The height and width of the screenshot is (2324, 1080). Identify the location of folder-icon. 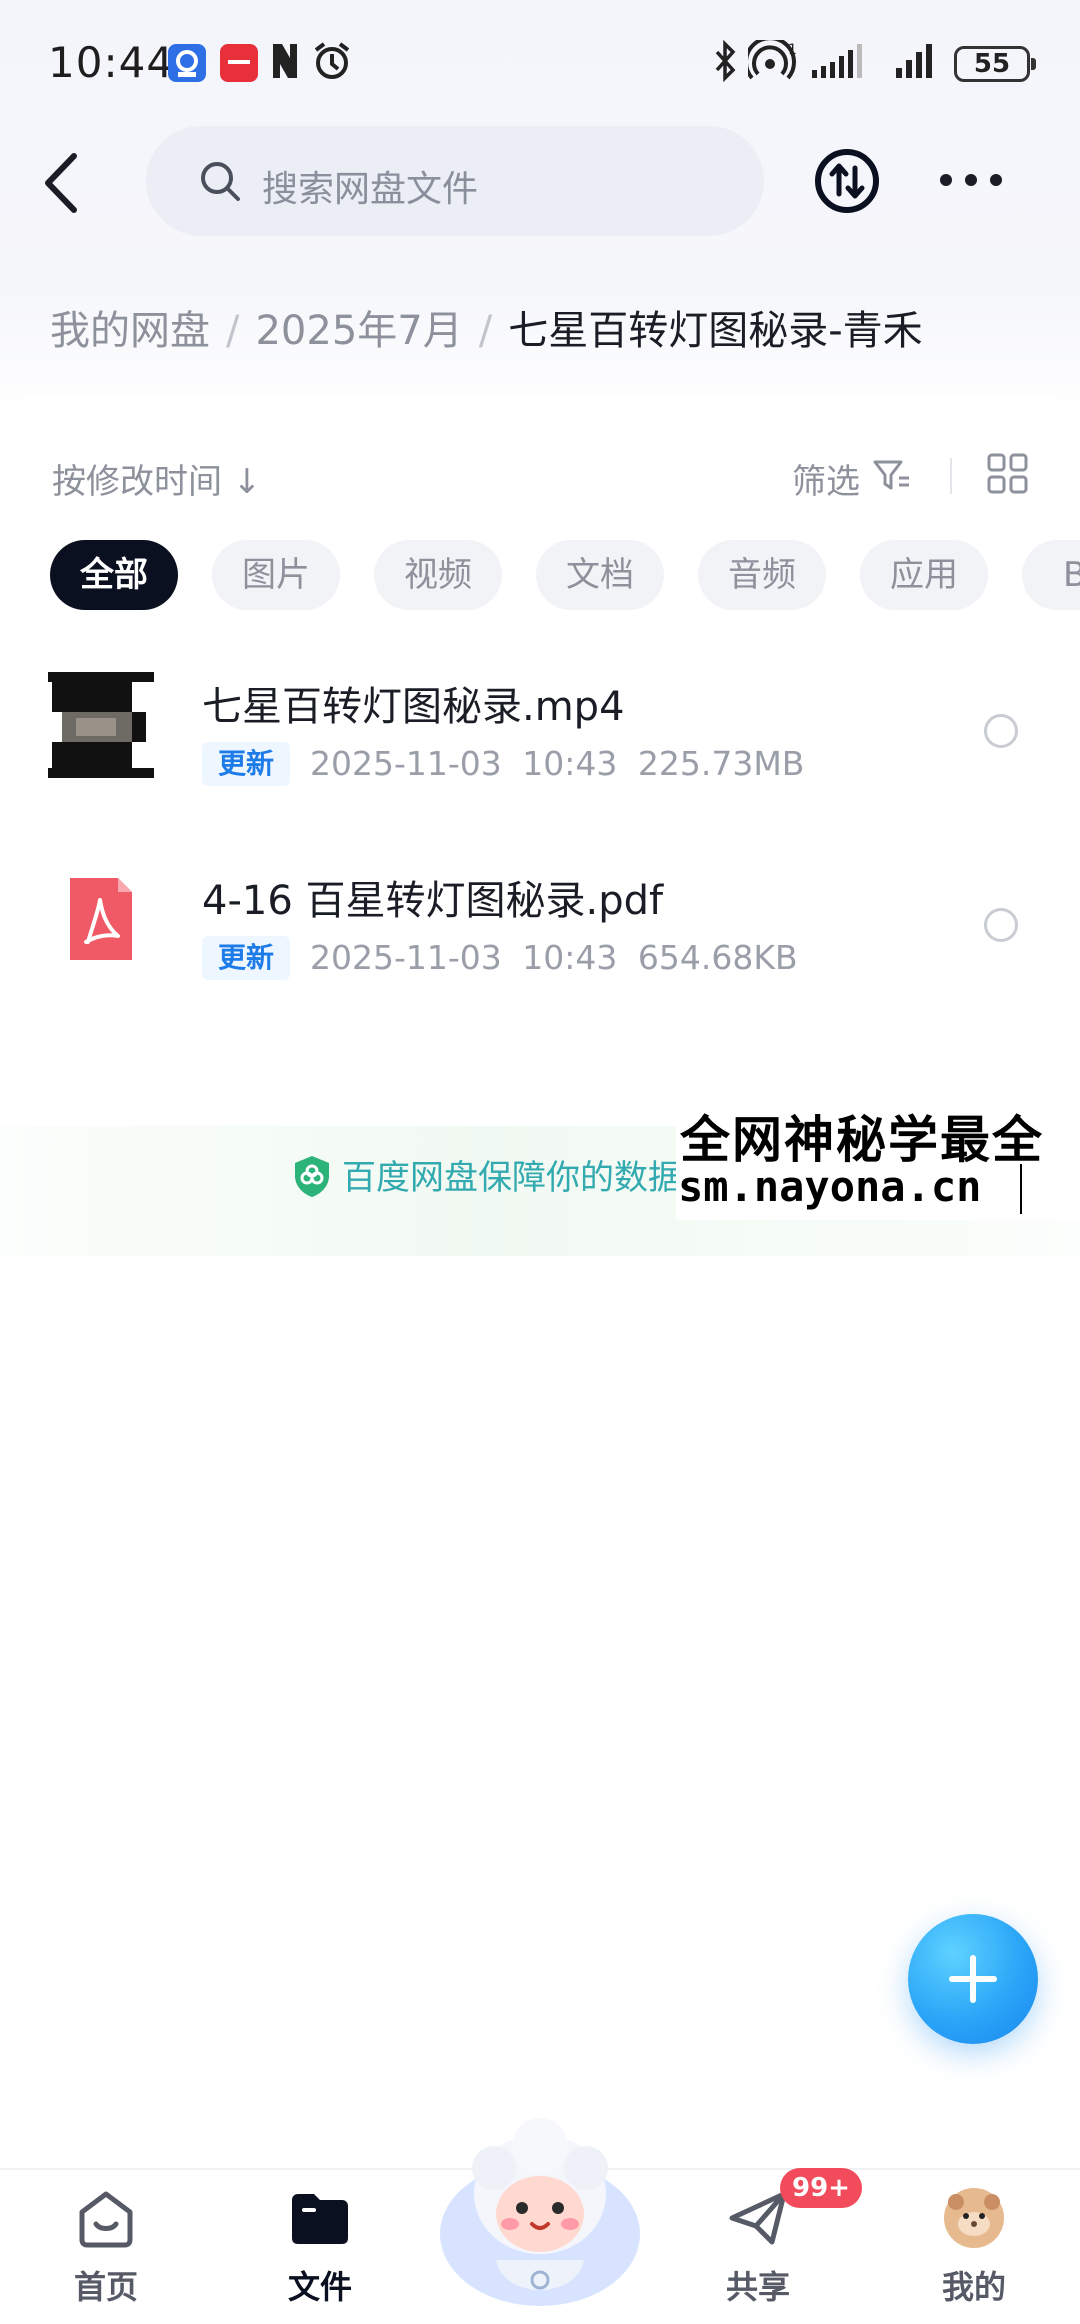
(320, 2219).